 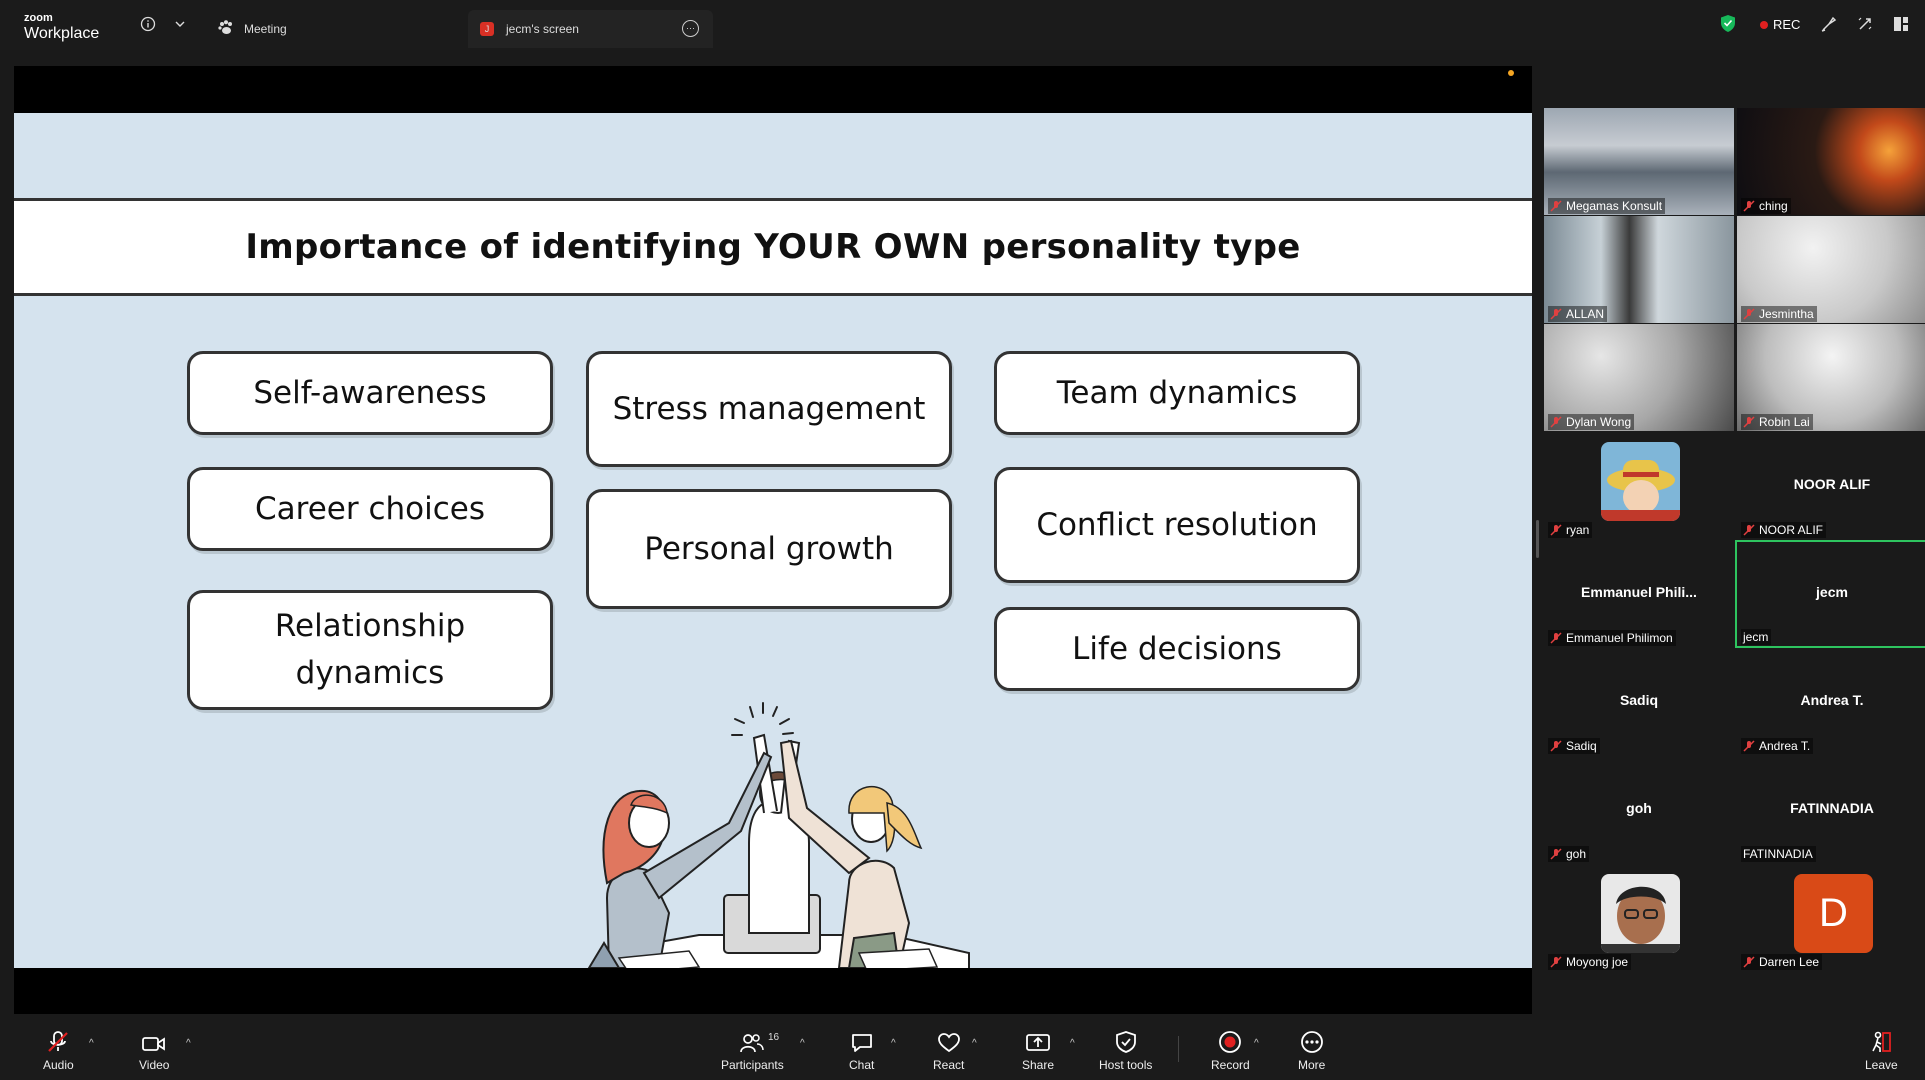 What do you see at coordinates (1038, 1065) in the screenshot?
I see `share-label: Share` at bounding box center [1038, 1065].